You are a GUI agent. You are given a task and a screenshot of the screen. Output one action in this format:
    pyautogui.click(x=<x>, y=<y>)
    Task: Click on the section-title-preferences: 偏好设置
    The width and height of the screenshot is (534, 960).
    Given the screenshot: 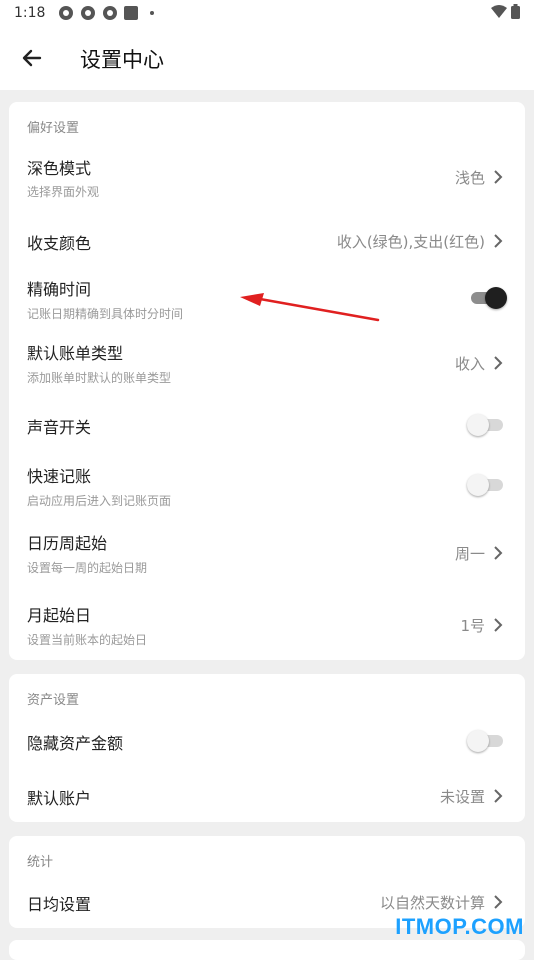 What is the action you would take?
    pyautogui.click(x=53, y=128)
    